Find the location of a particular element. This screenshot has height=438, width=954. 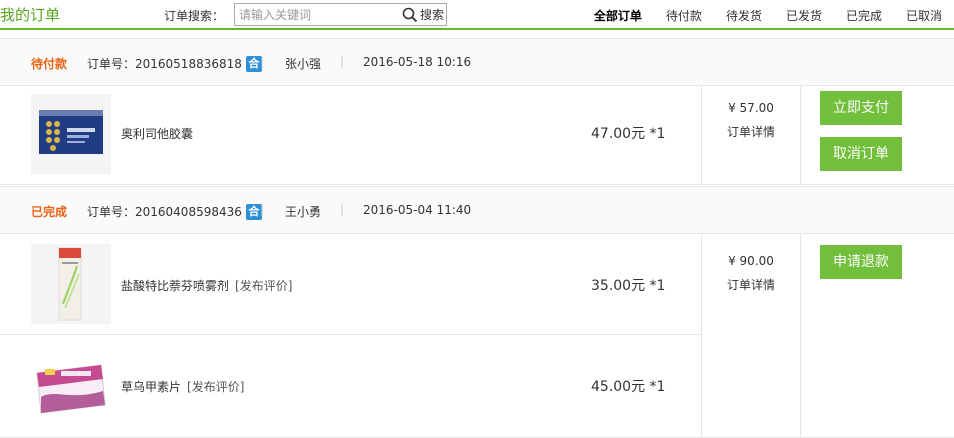

search-box: 搜索 is located at coordinates (340, 14).